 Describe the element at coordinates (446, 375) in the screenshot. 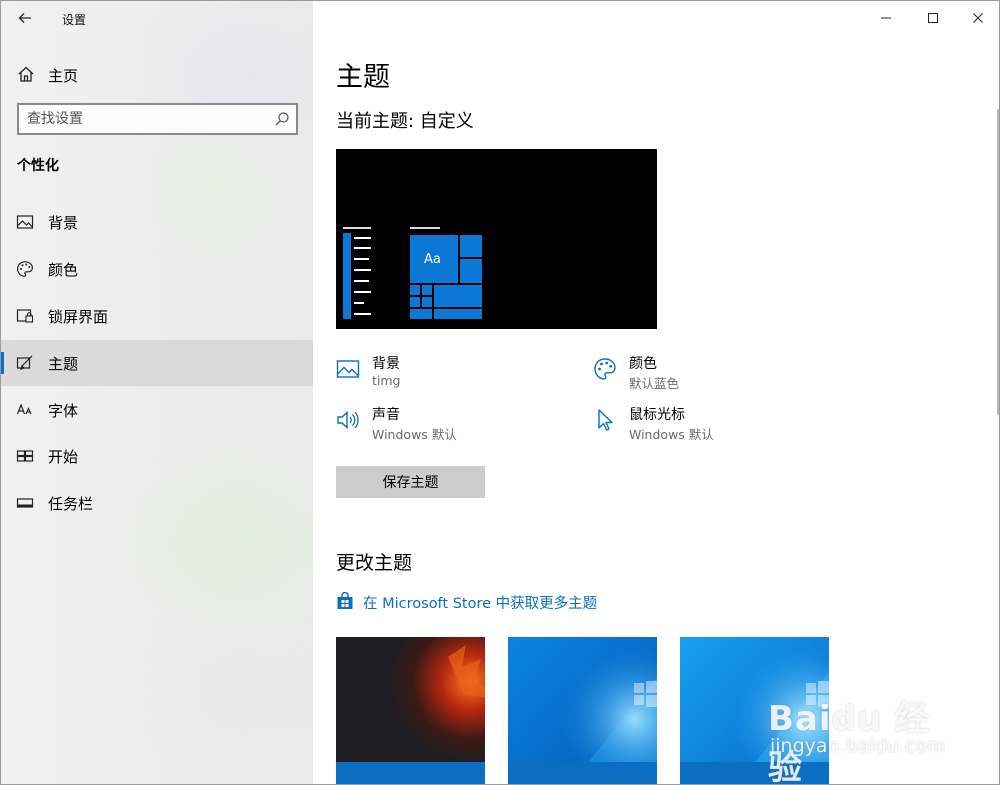

I see `theme-background-setting: 背景 timg` at that location.